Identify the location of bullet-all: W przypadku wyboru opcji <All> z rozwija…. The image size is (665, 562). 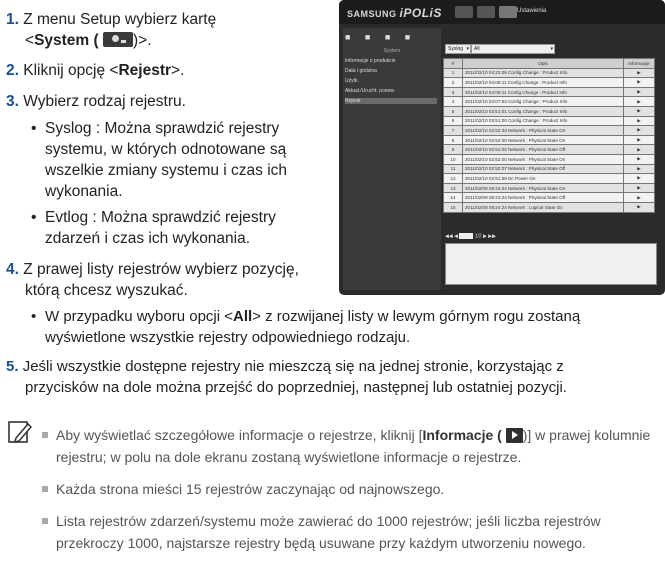
(348, 327).